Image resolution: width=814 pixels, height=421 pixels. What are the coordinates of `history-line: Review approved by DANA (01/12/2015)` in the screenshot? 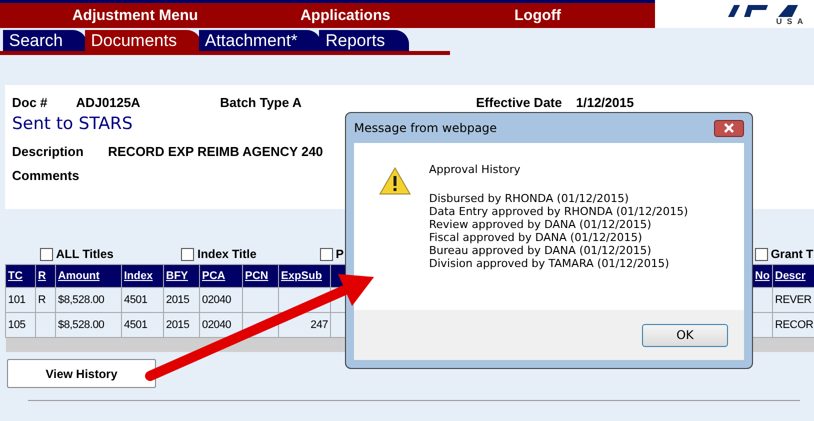 It's located at (540, 224).